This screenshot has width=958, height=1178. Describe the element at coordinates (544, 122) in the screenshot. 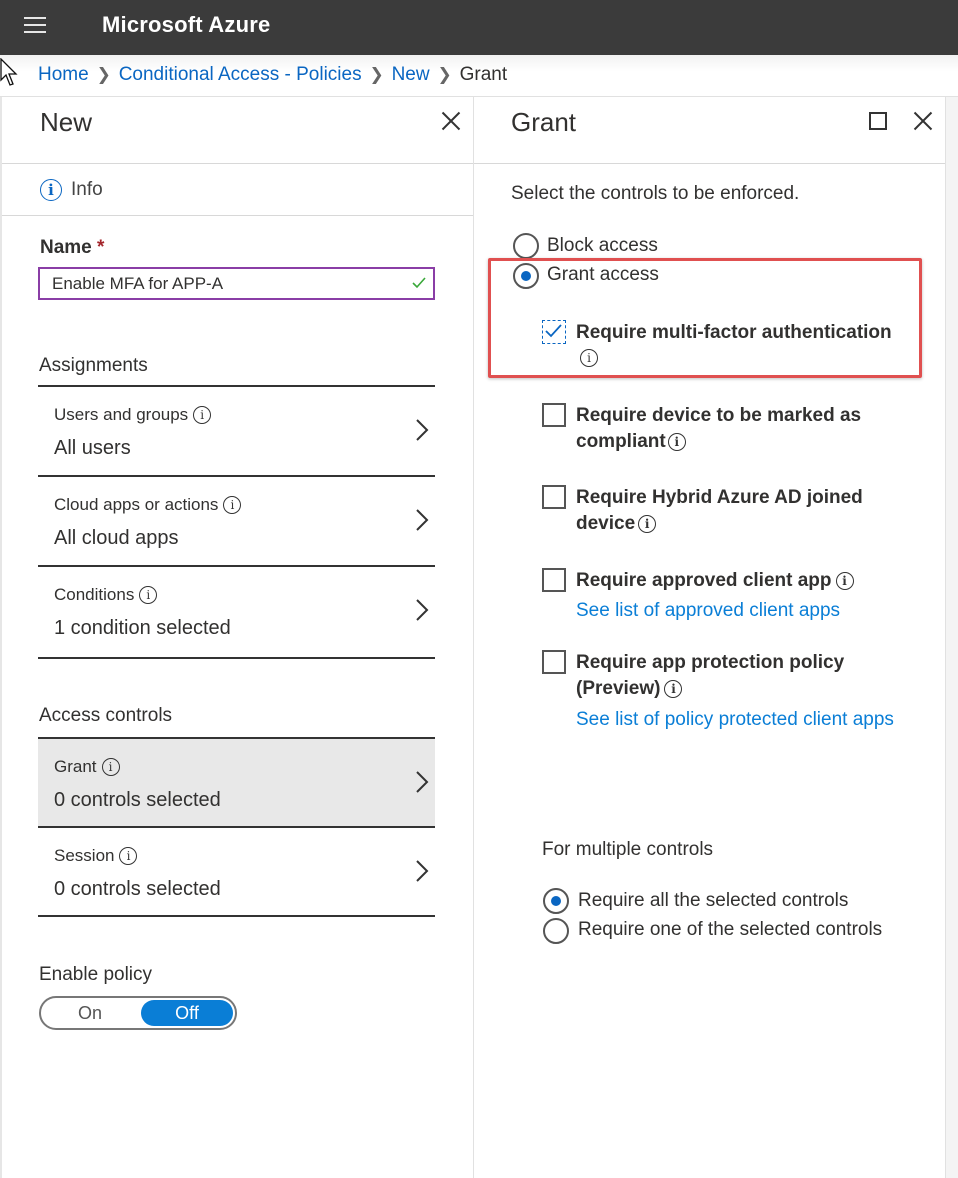

I see `blade-title: Grant` at that location.